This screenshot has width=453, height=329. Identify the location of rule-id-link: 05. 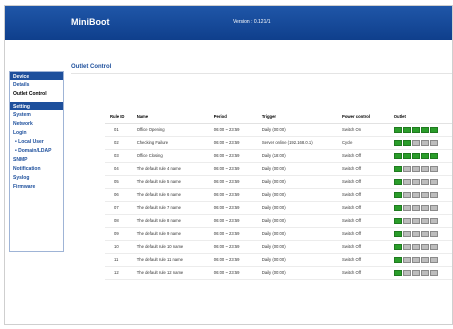
(121, 182).